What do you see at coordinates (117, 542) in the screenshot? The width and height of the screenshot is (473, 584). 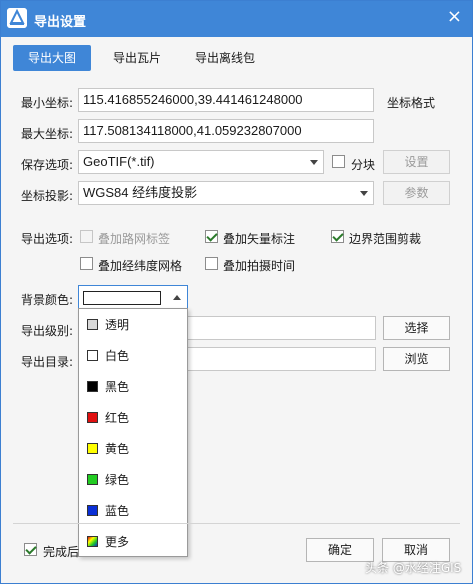 I see `color-option-label: 更多` at bounding box center [117, 542].